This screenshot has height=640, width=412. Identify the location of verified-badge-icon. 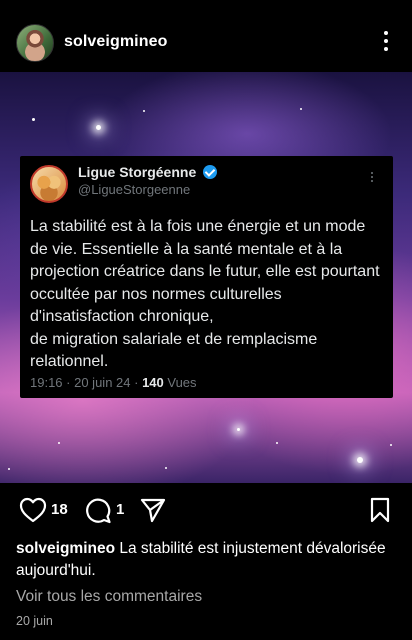
(210, 172).